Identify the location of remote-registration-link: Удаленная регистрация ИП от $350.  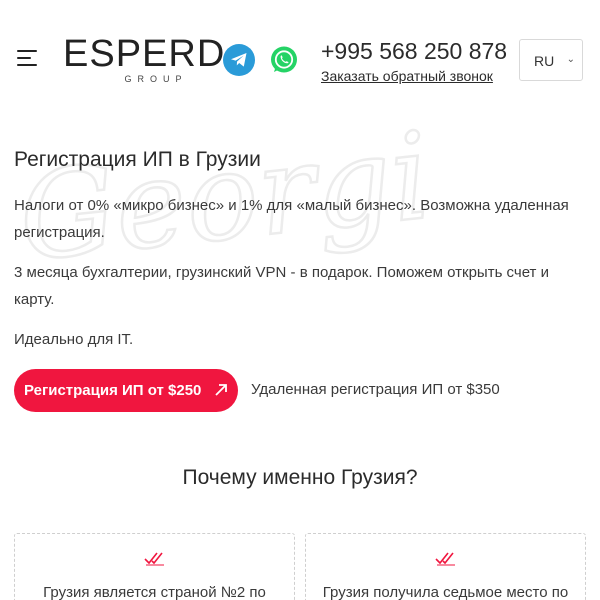
(375, 389).